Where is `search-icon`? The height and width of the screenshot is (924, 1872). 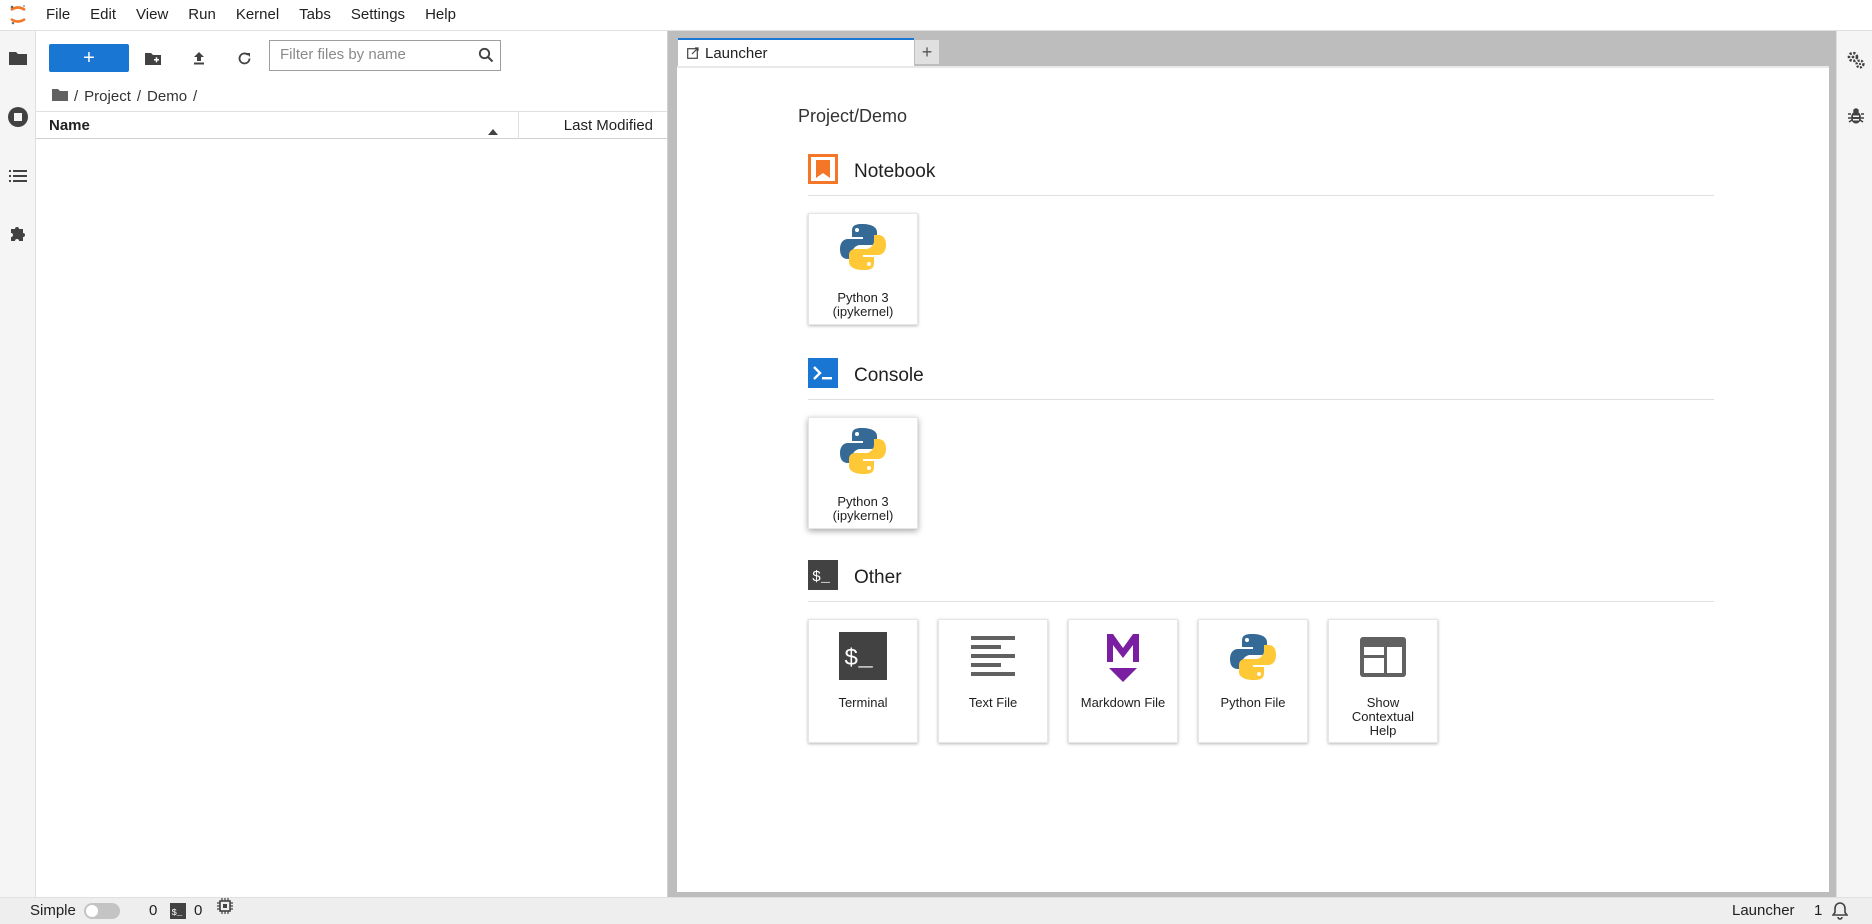 search-icon is located at coordinates (486, 57).